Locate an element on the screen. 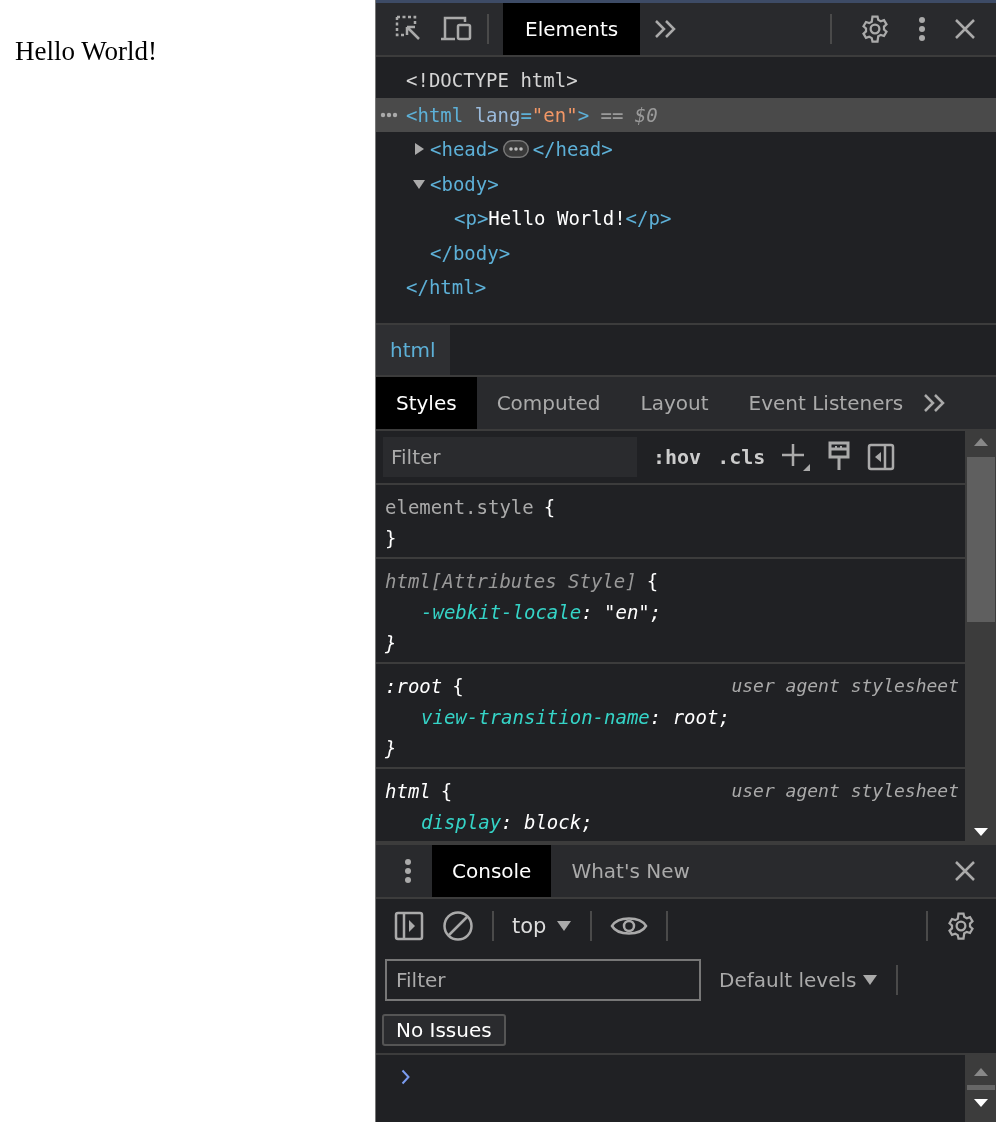 The image size is (996, 1122). log-levels-dropdown: Default levels is located at coordinates (799, 980).